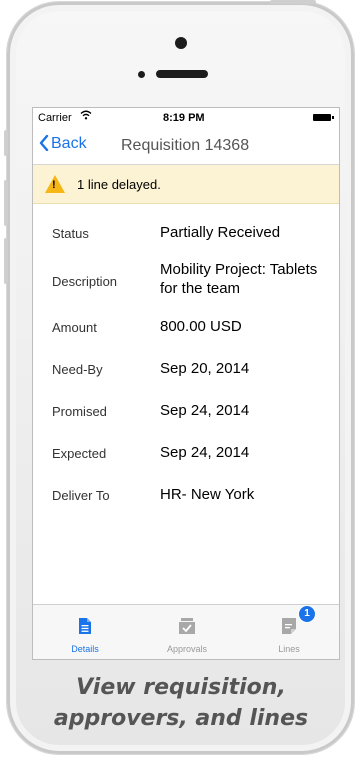  I want to click on wifi-icon, so click(86, 116).